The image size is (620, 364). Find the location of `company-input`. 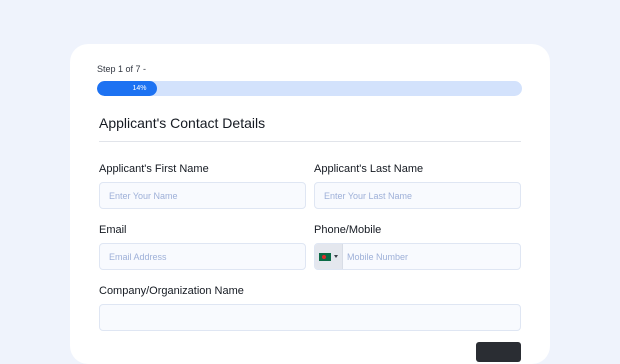

company-input is located at coordinates (310, 317).